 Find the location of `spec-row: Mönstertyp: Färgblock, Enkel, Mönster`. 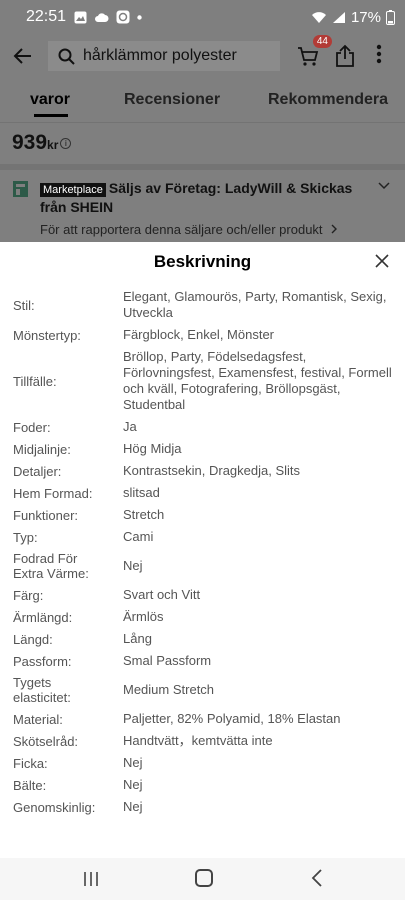

spec-row: Mönstertyp: Färgblock, Enkel, Mönster is located at coordinates (202, 335).